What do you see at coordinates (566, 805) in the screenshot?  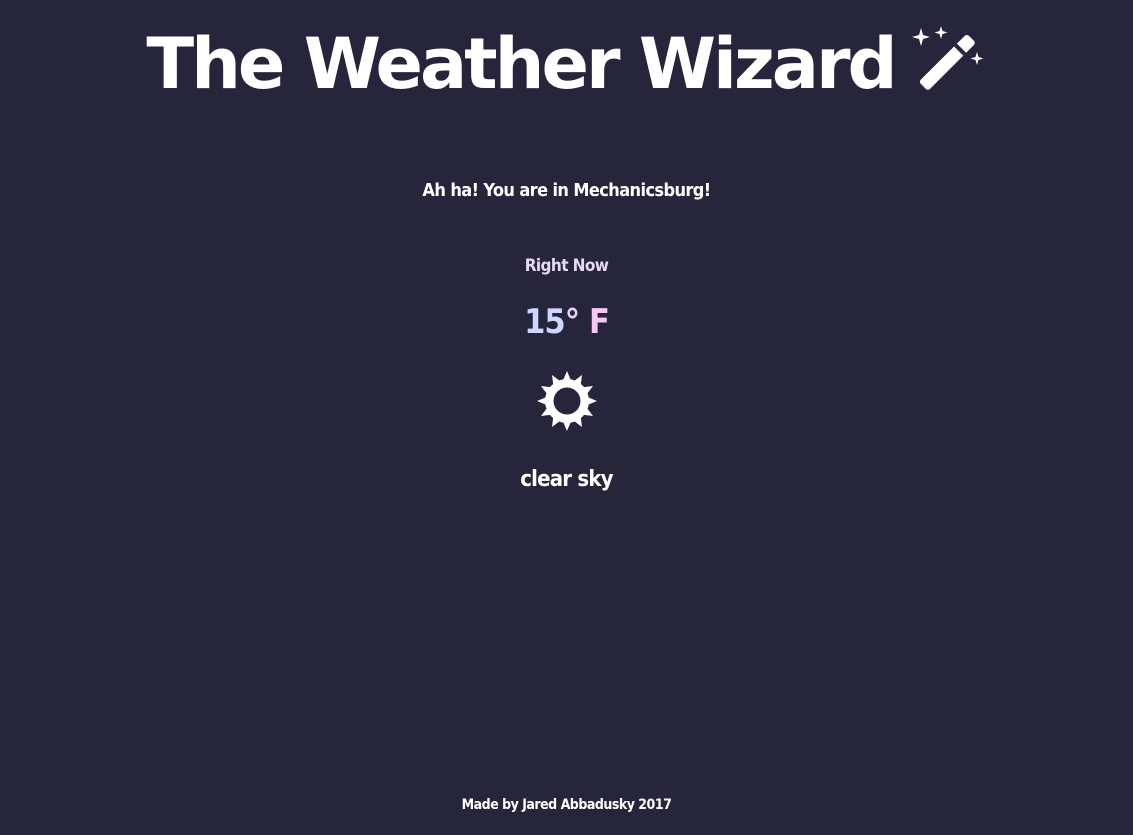 I see `footer-credit: Made by Jared Abbadusky 2017` at bounding box center [566, 805].